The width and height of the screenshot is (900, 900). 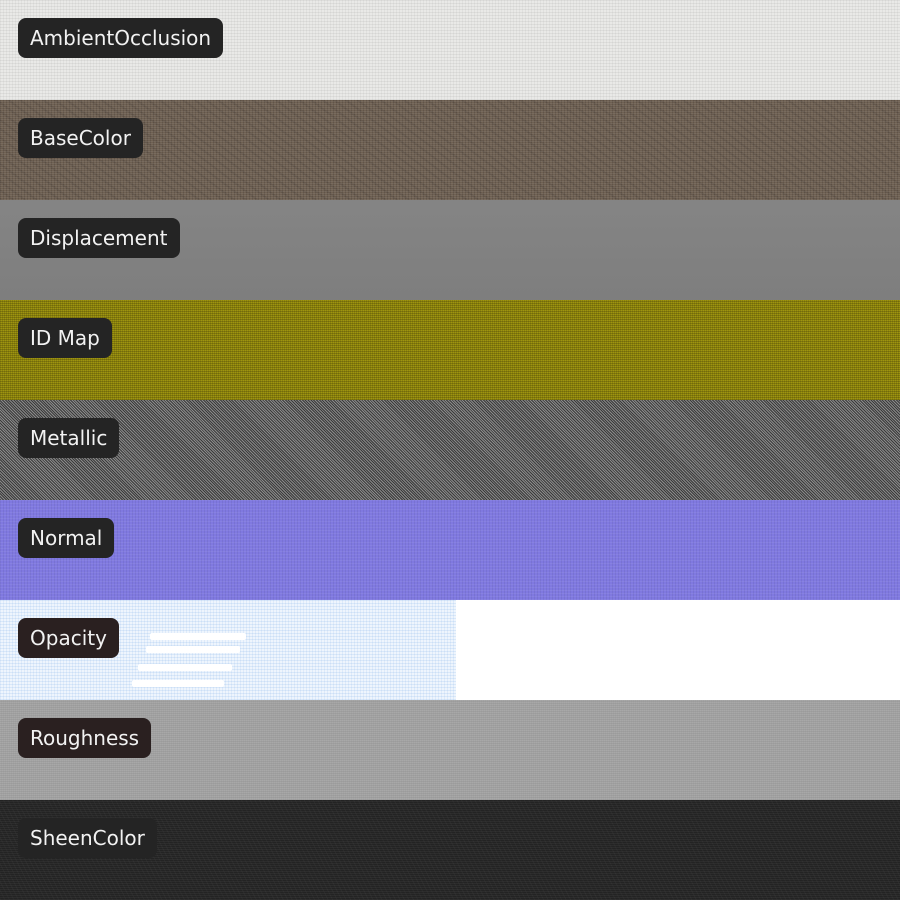 I want to click on label-roughness: Roughness, so click(x=85, y=738).